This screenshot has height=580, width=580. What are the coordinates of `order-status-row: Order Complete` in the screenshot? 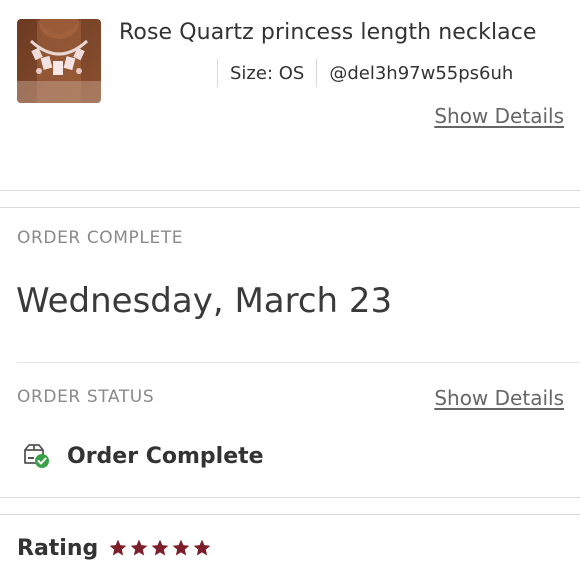 It's located at (143, 456).